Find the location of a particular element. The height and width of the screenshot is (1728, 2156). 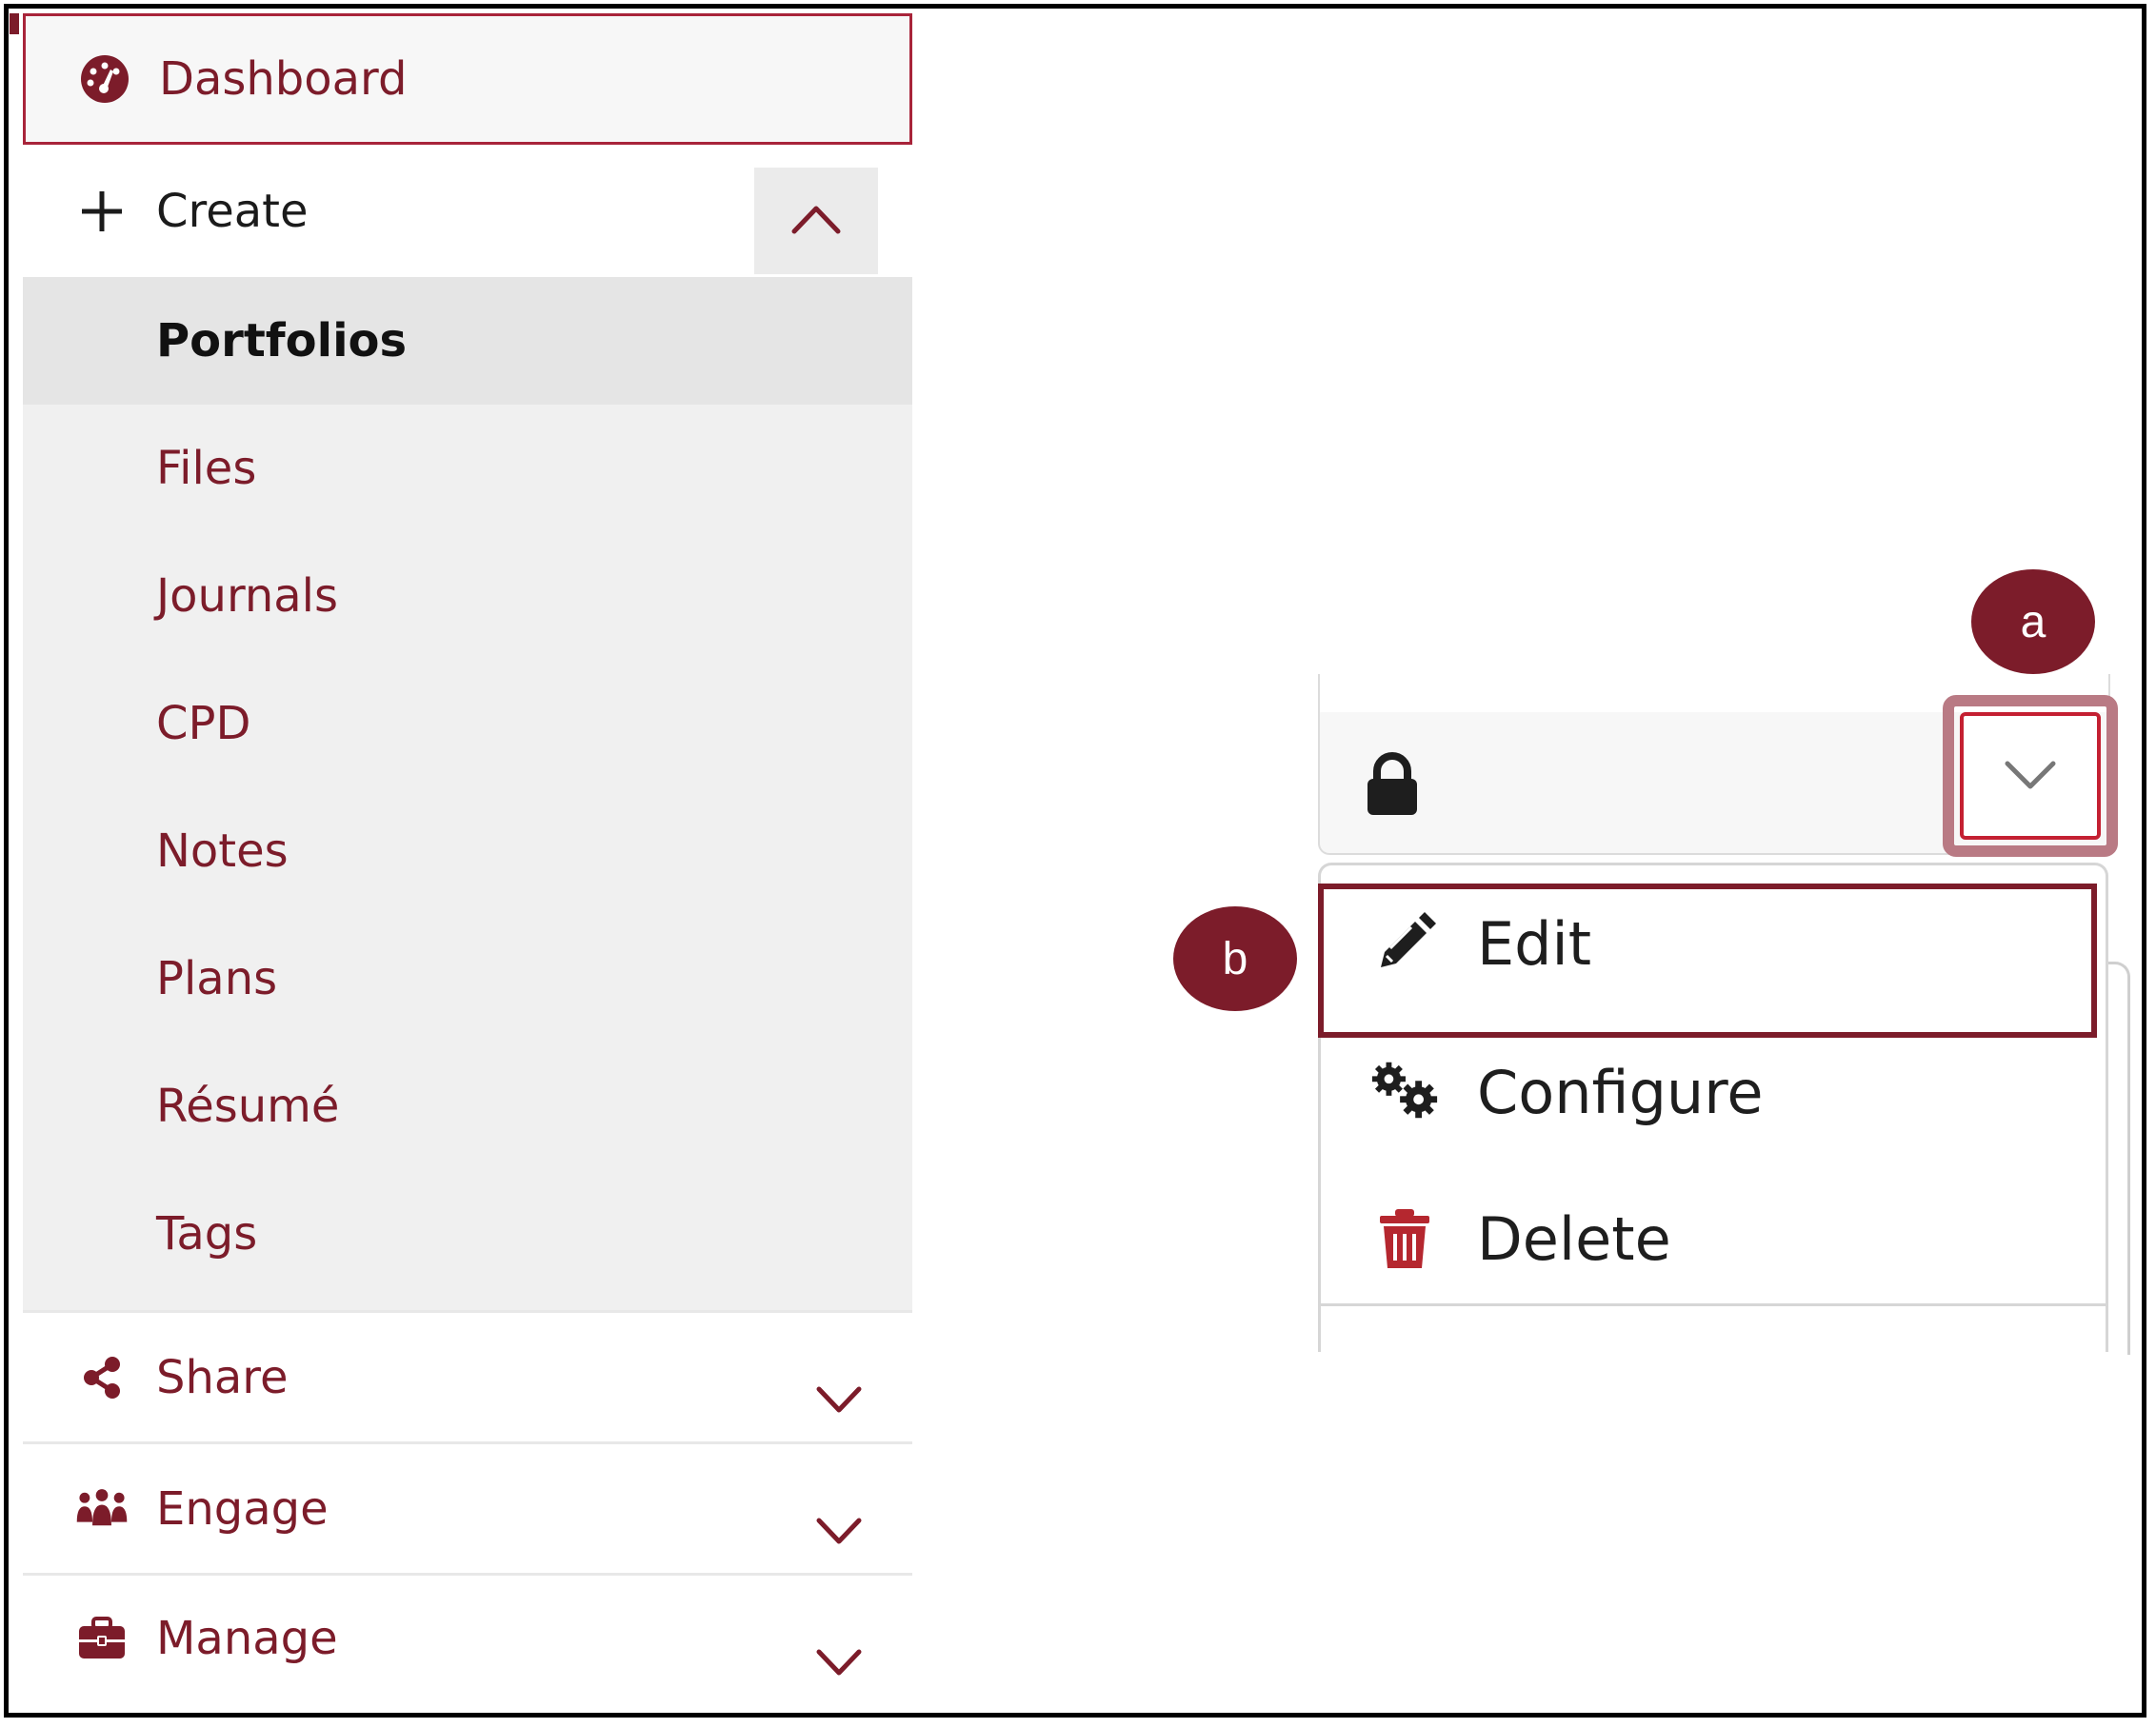

stacked-card-edge is located at coordinates (2119, 1159).